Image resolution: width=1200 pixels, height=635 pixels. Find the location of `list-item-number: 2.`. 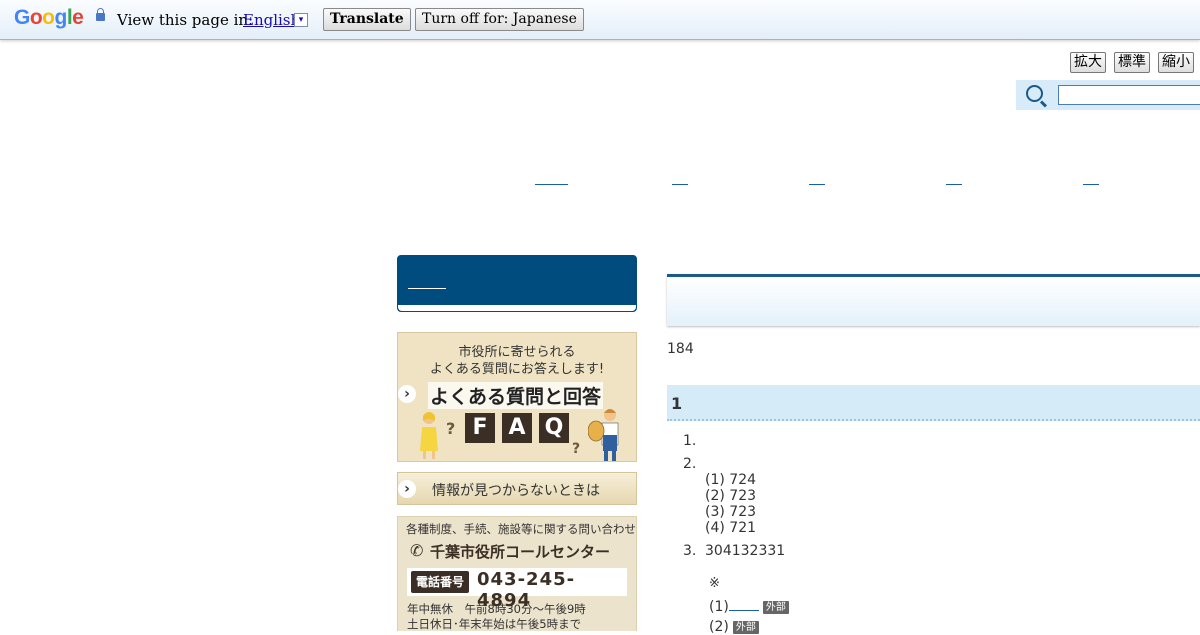

list-item-number: 2. is located at coordinates (690, 464).